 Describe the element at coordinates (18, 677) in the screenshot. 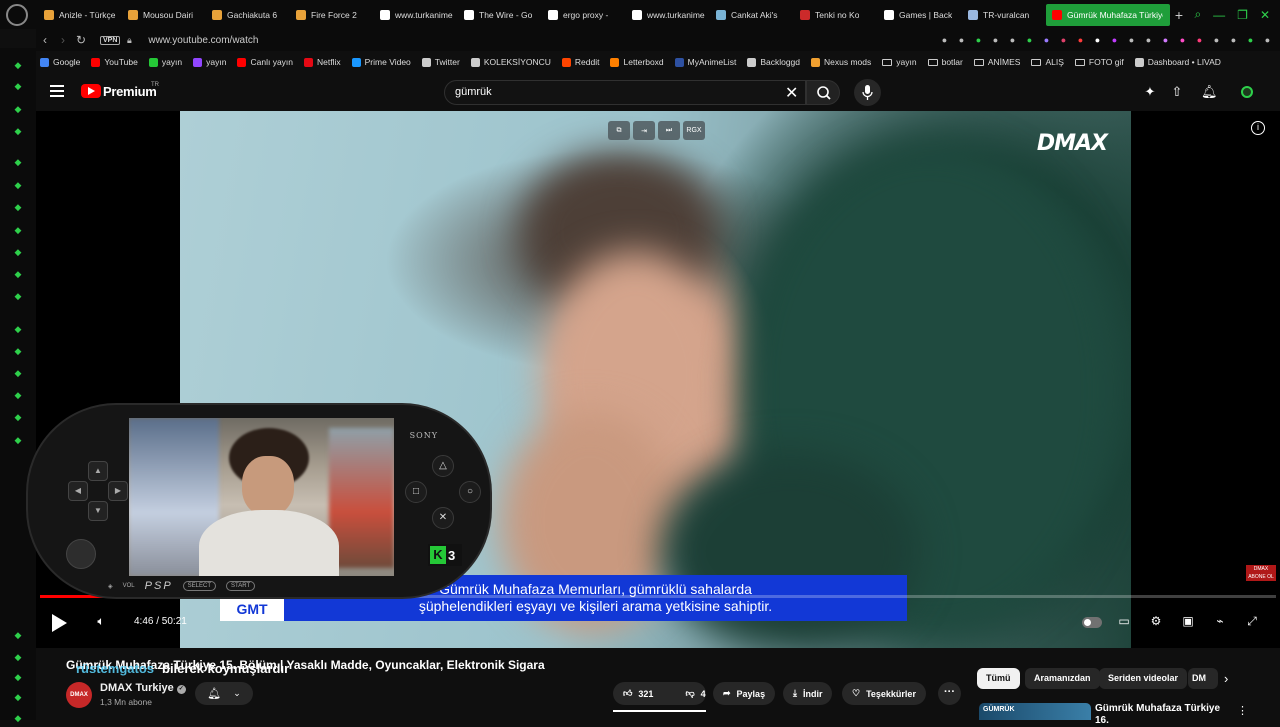

I see `sidebar-discord-2-icon: ◆` at that location.